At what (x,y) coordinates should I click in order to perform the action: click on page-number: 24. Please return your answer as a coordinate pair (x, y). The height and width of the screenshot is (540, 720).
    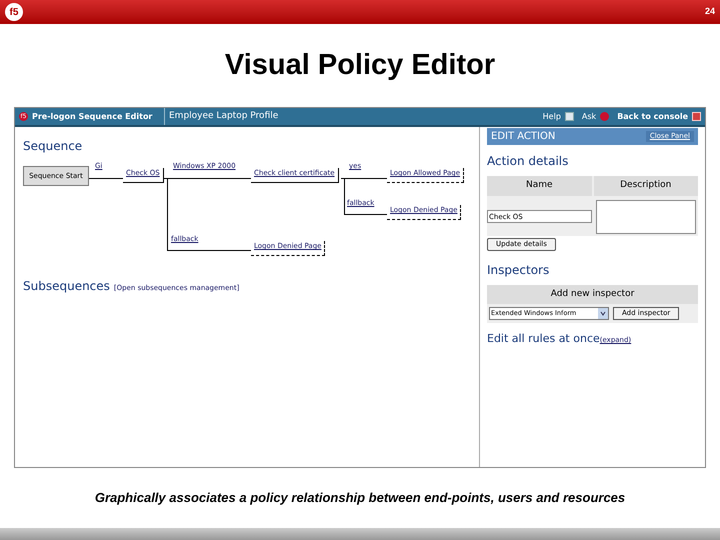
    Looking at the image, I should click on (709, 11).